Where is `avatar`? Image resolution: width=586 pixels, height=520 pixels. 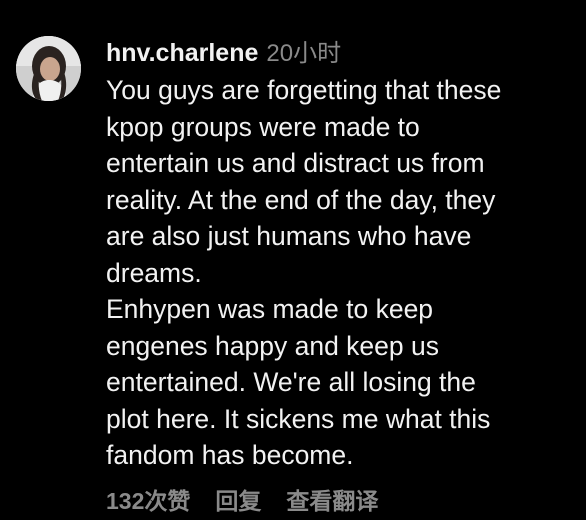
avatar is located at coordinates (48, 68).